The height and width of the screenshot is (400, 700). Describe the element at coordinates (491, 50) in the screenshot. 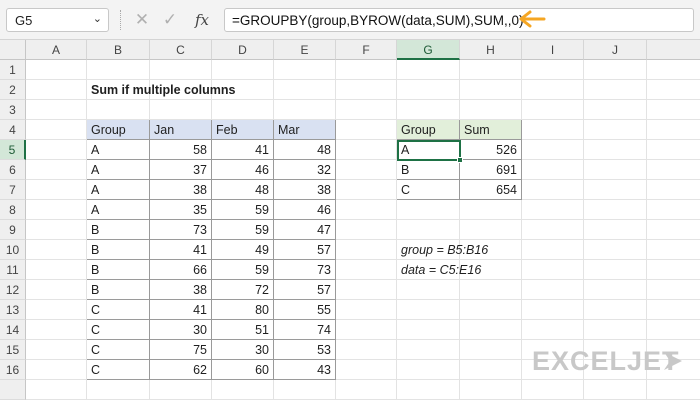

I see `column-header-h: H` at that location.